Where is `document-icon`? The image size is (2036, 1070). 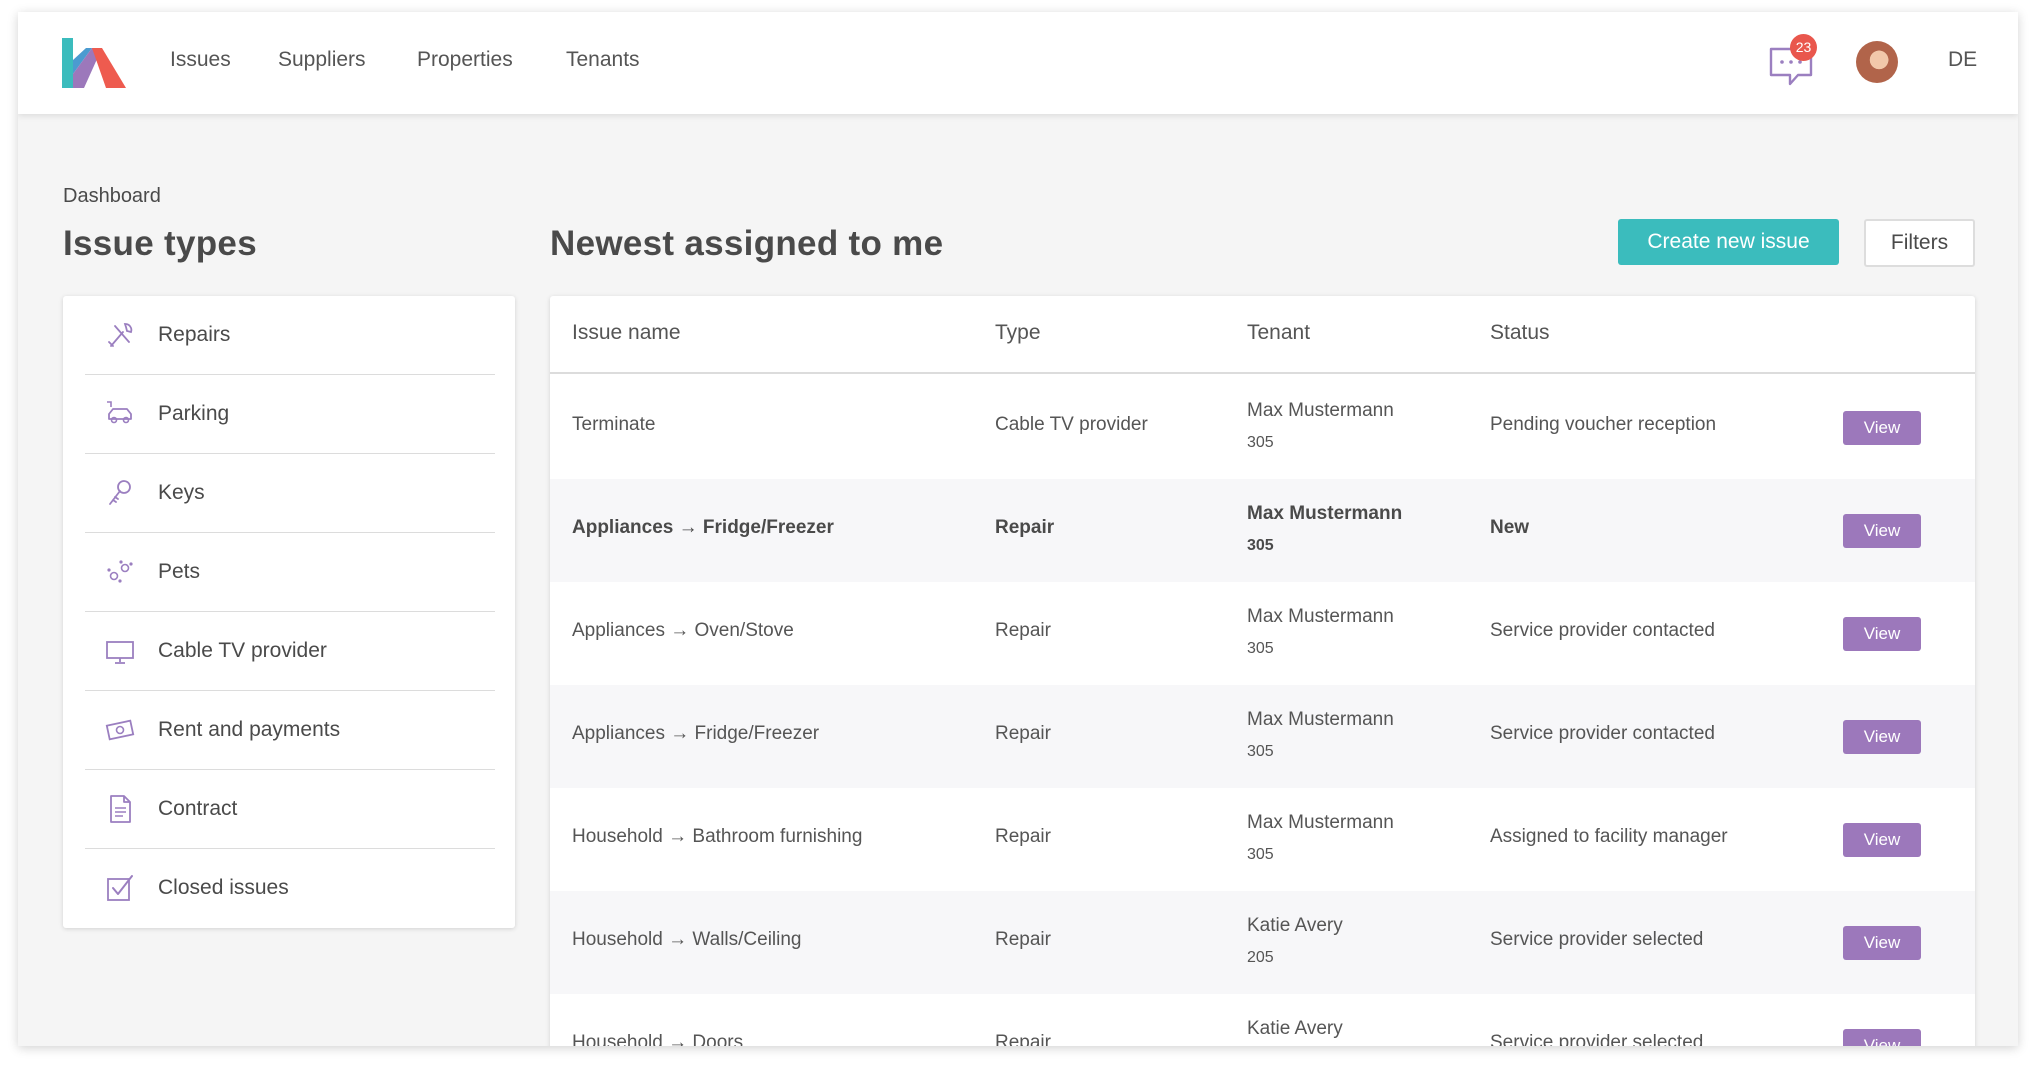
document-icon is located at coordinates (120, 809).